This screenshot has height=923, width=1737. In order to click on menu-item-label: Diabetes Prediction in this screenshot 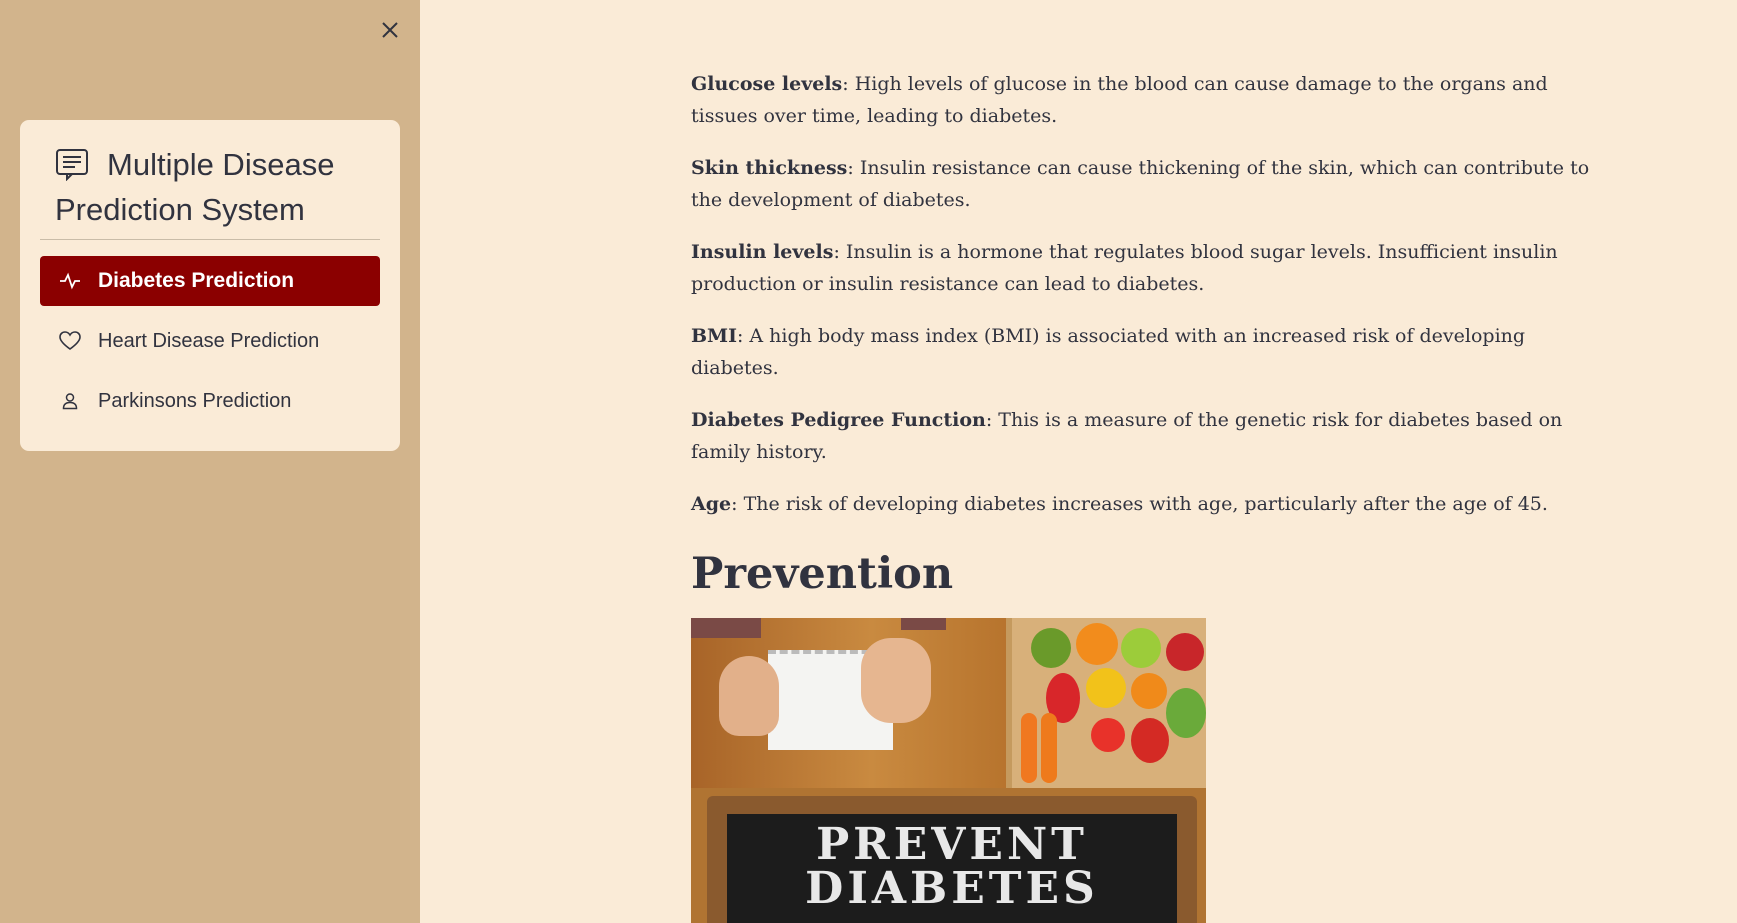, I will do `click(196, 280)`.